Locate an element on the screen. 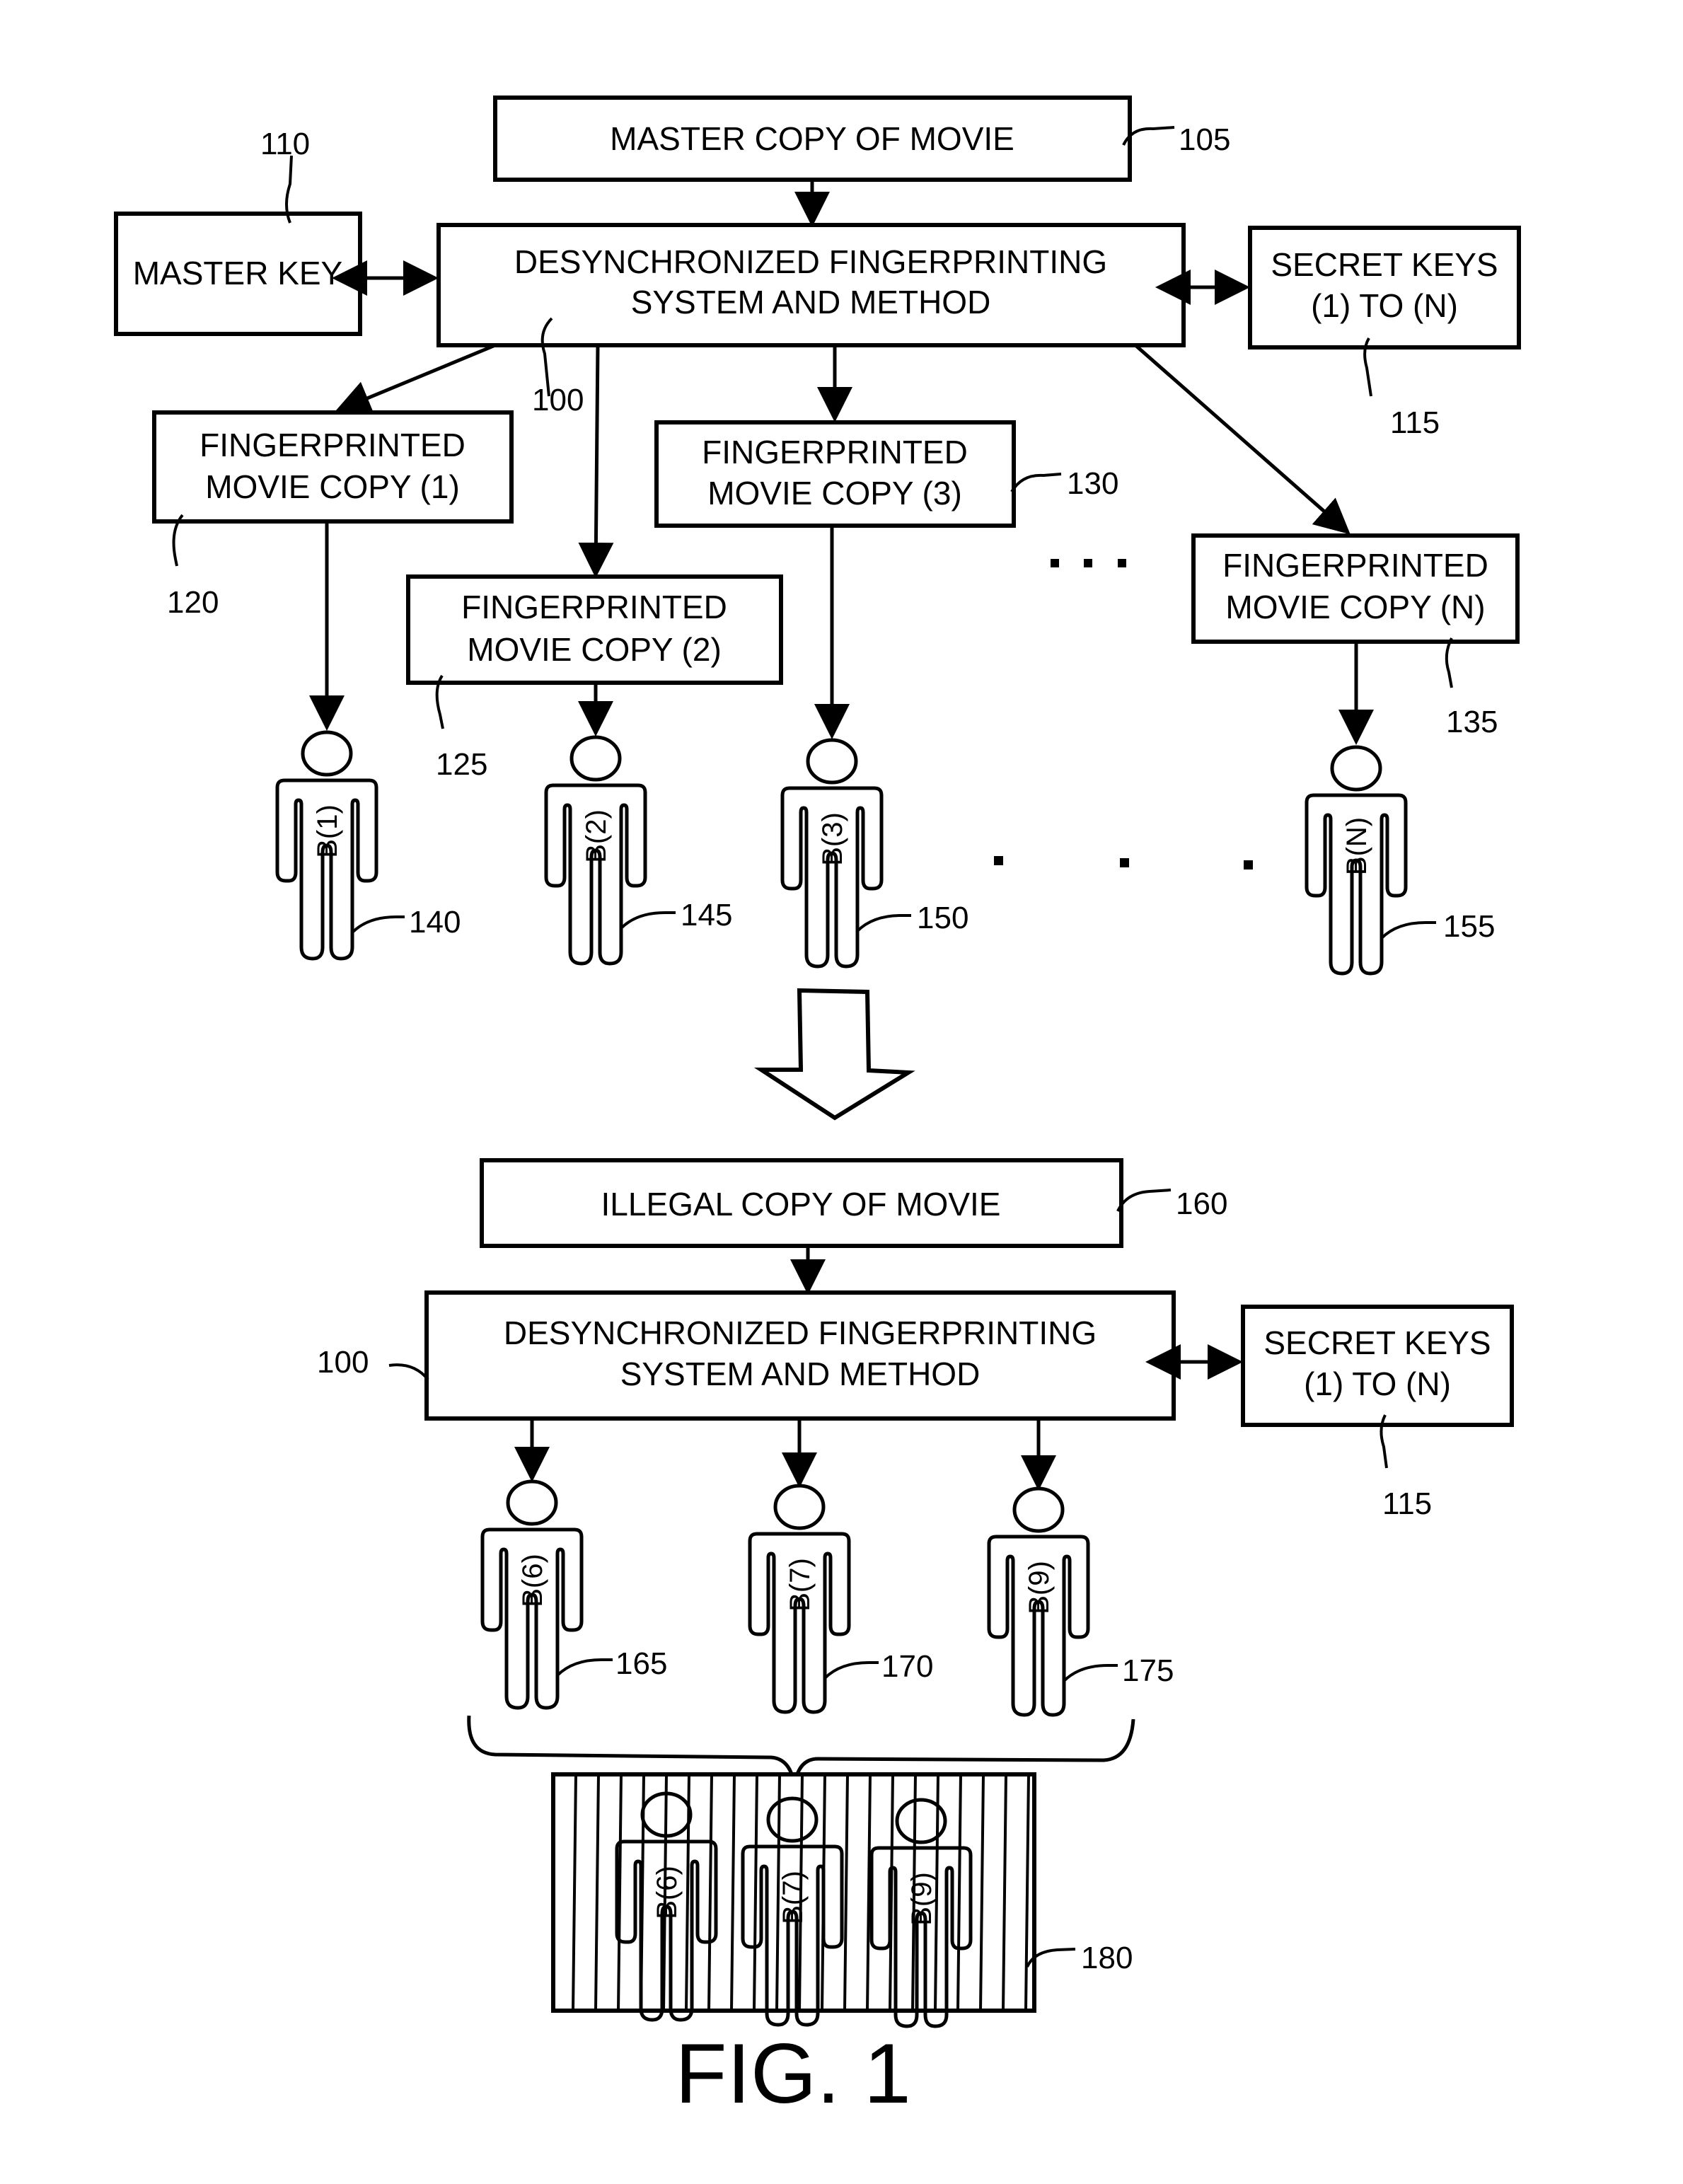 The height and width of the screenshot is (2184, 1683). secret-keys-top-line1: SECRET KEYS is located at coordinates (1384, 265).